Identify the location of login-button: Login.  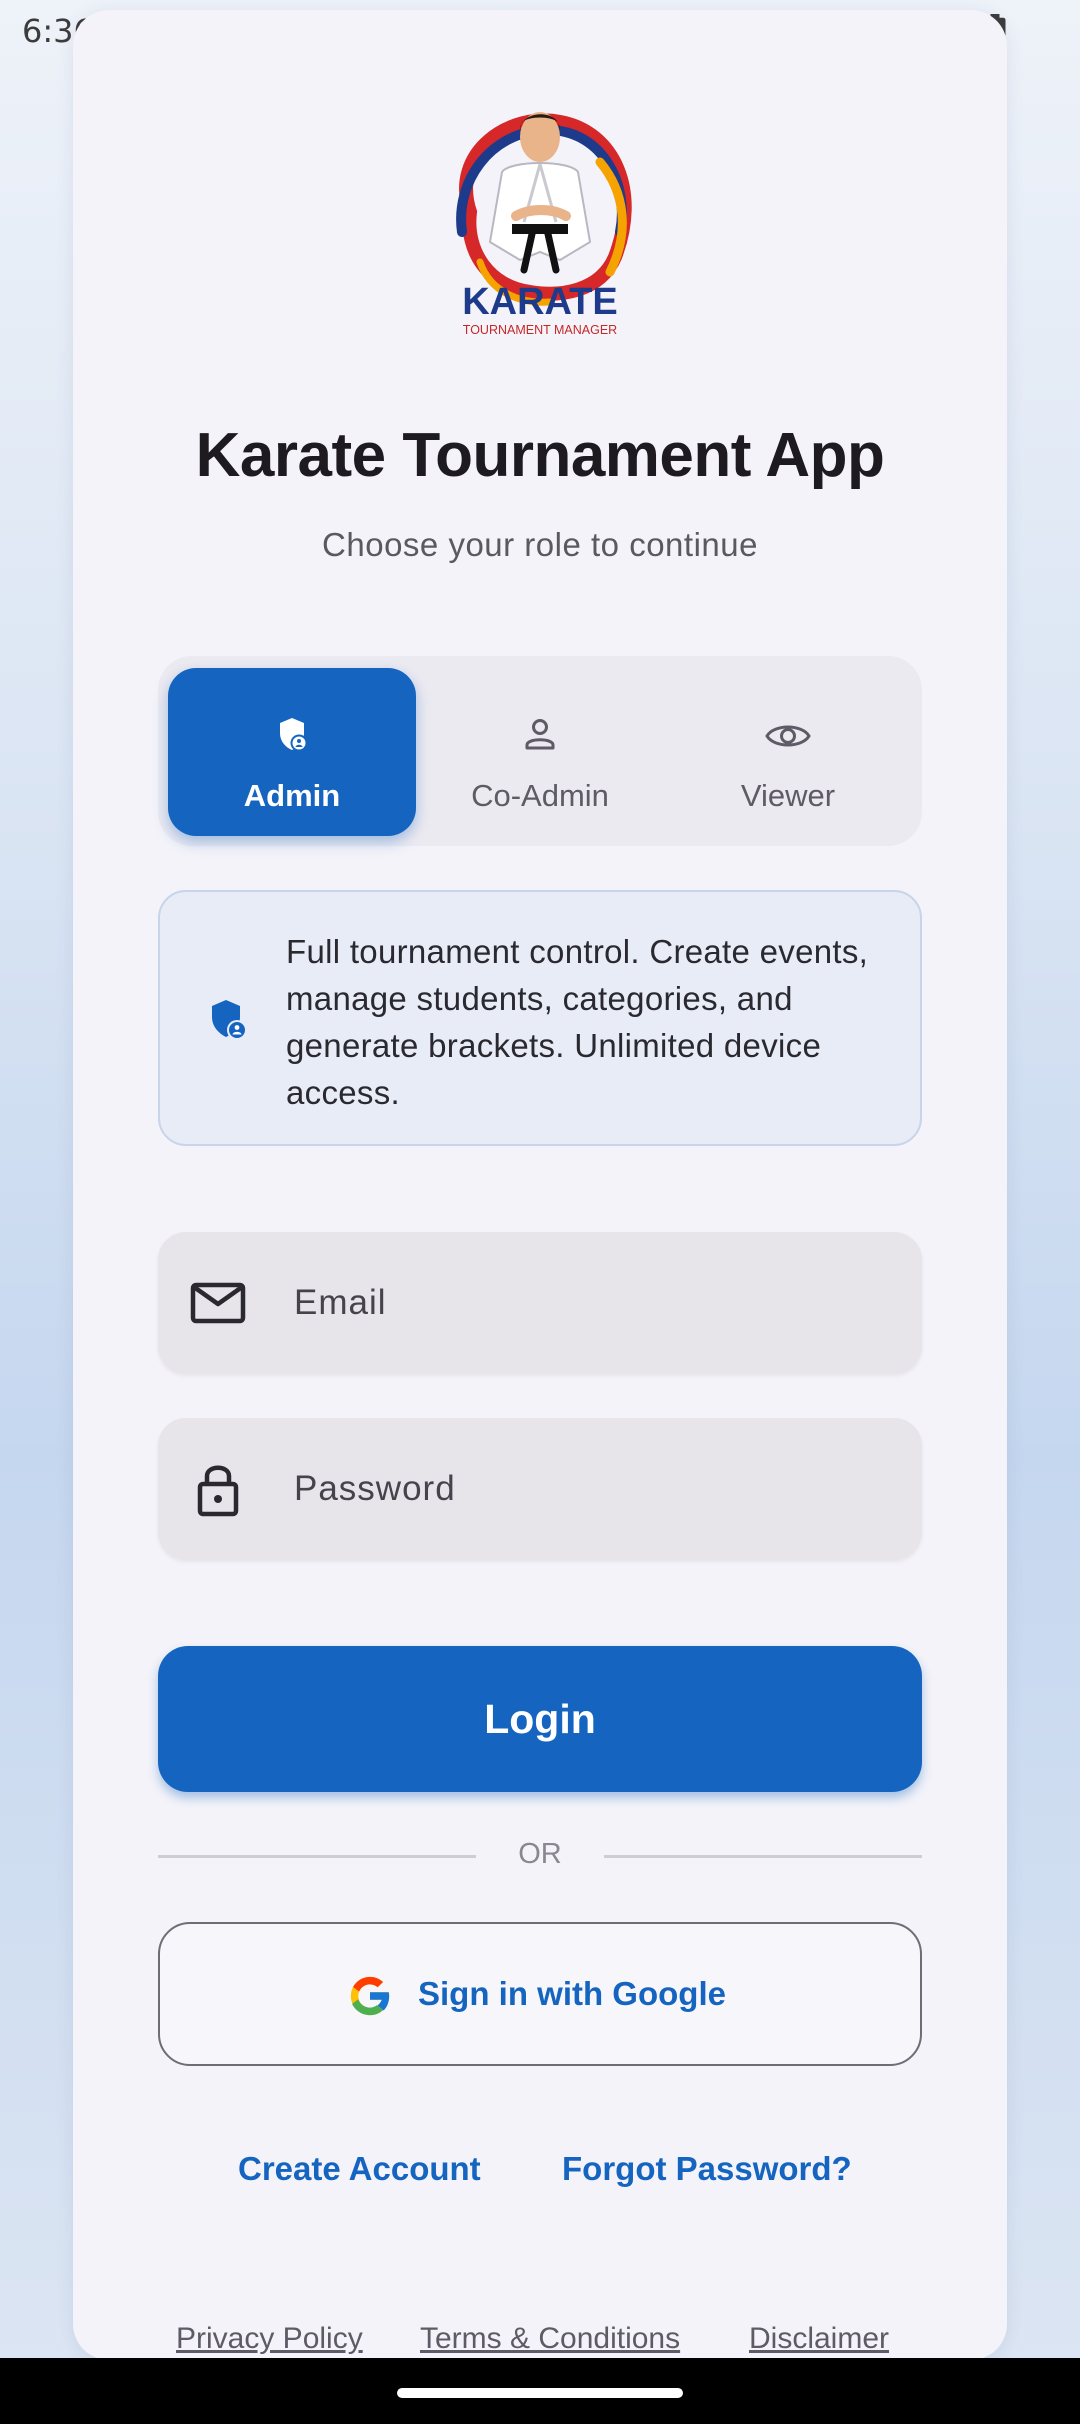
(540, 1719).